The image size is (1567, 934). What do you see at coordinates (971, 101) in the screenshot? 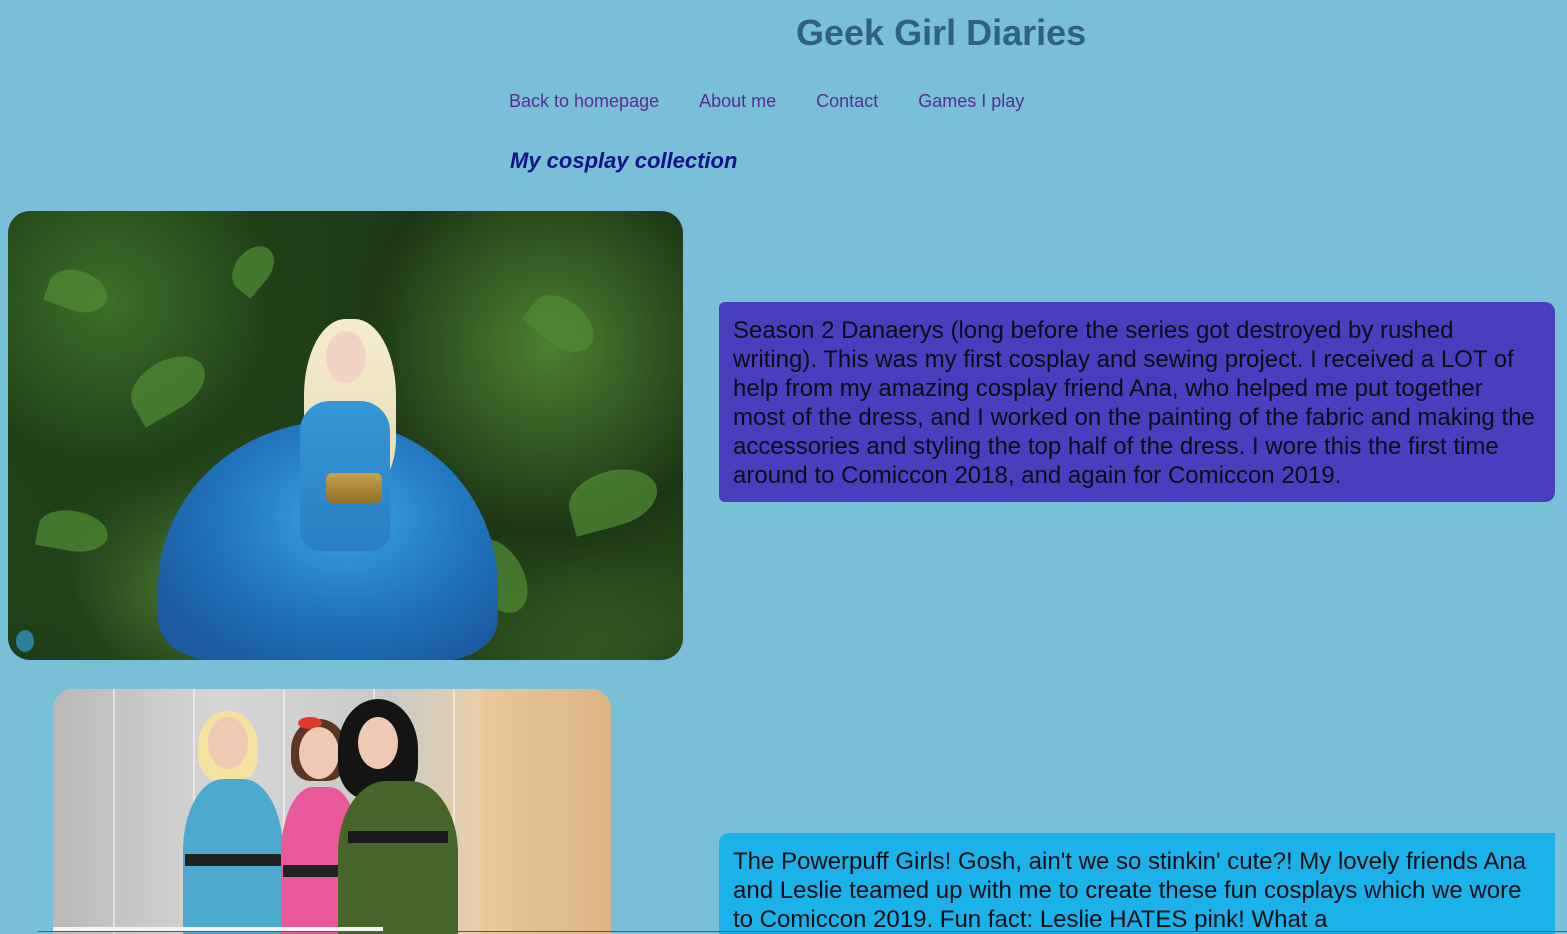
I see `nav-link-games: Games I play` at bounding box center [971, 101].